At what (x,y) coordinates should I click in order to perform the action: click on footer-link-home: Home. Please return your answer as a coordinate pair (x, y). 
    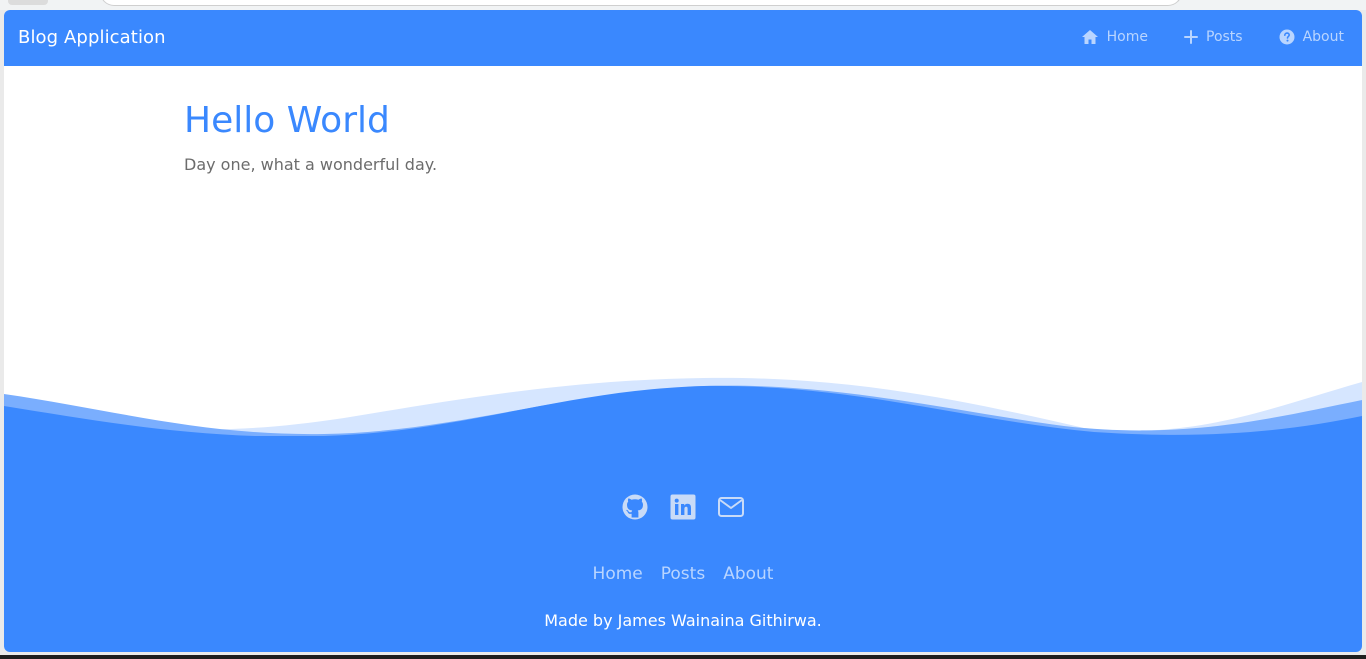
    Looking at the image, I should click on (618, 574).